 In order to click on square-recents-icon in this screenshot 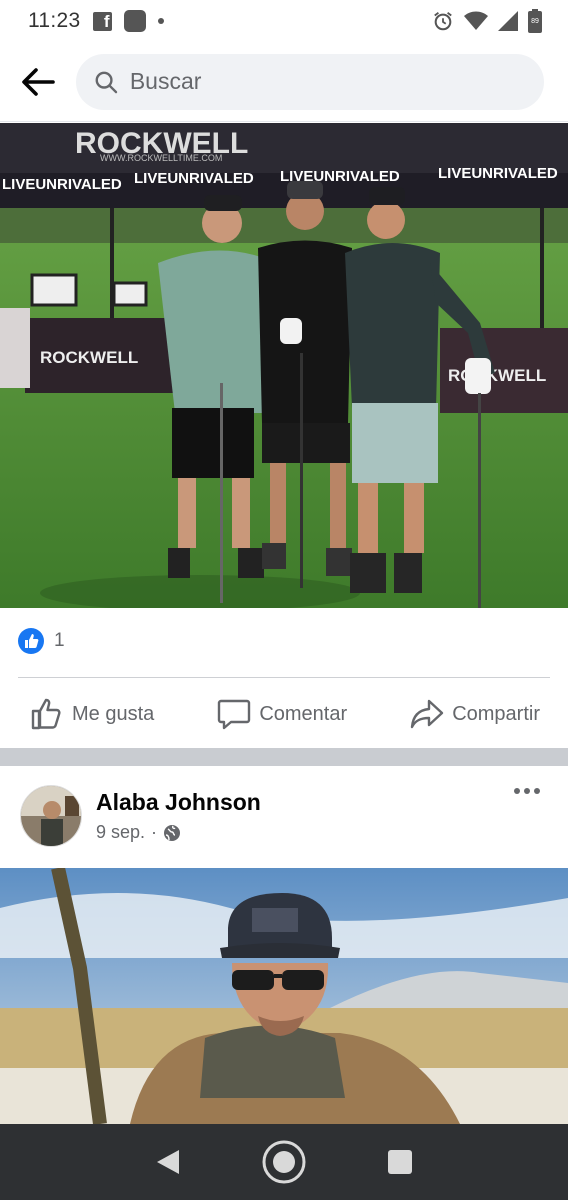, I will do `click(400, 1162)`.